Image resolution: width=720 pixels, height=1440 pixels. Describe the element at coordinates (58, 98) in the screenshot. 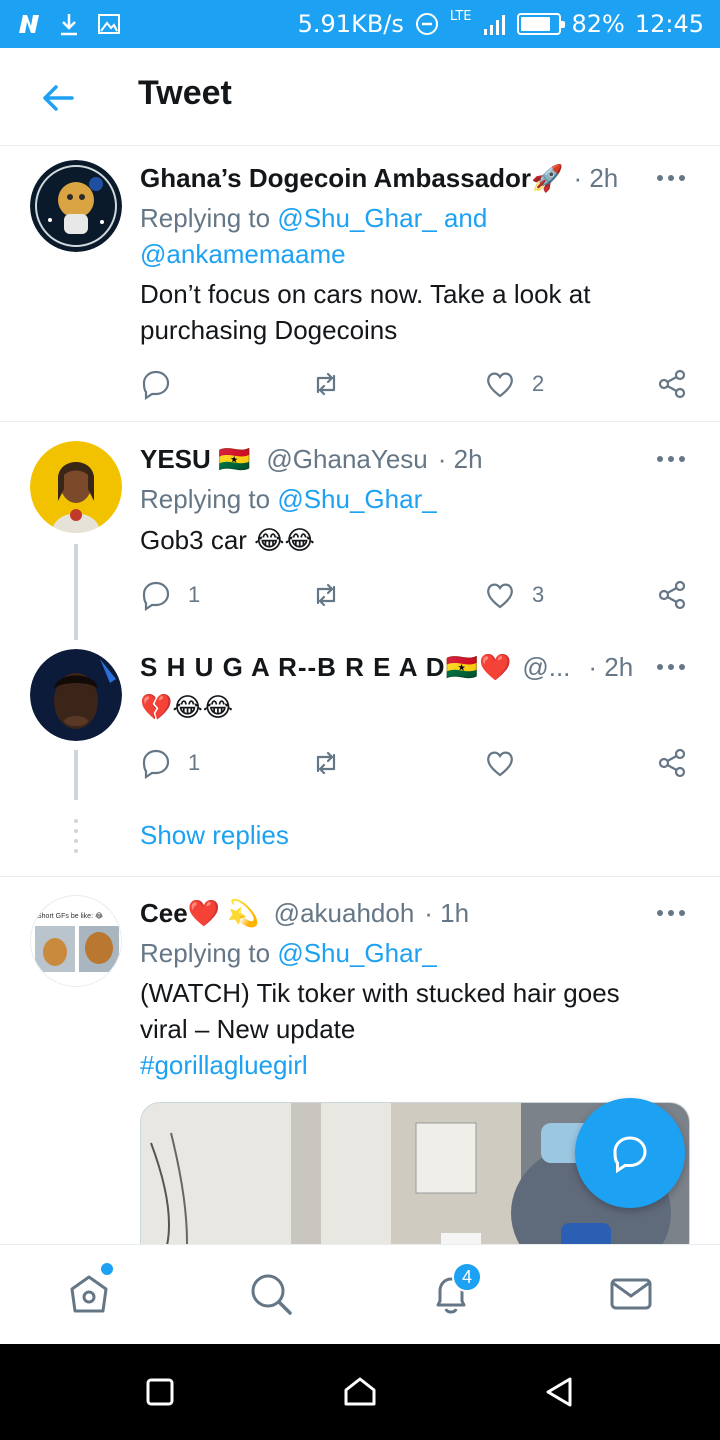

I see `back-arrow-icon` at that location.